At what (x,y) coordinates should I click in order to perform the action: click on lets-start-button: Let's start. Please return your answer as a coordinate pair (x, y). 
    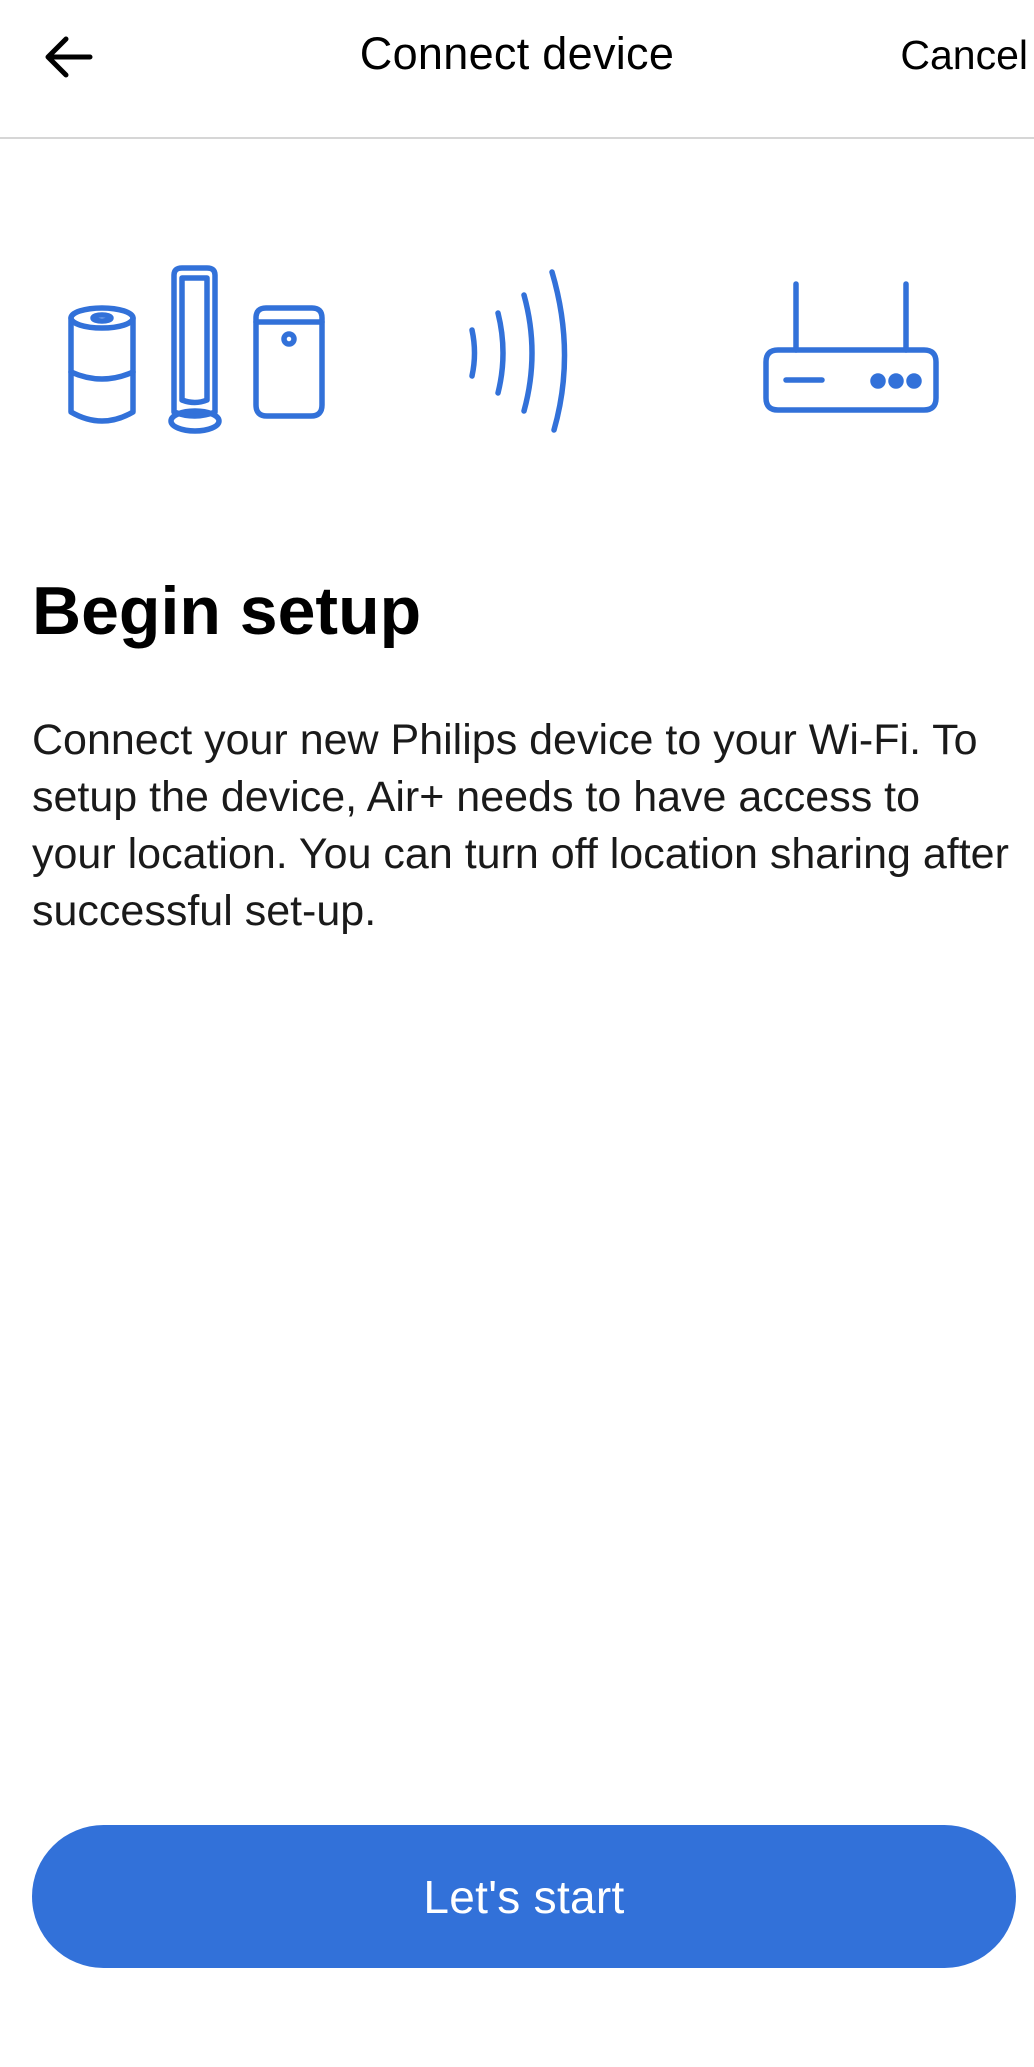
    Looking at the image, I should click on (524, 1896).